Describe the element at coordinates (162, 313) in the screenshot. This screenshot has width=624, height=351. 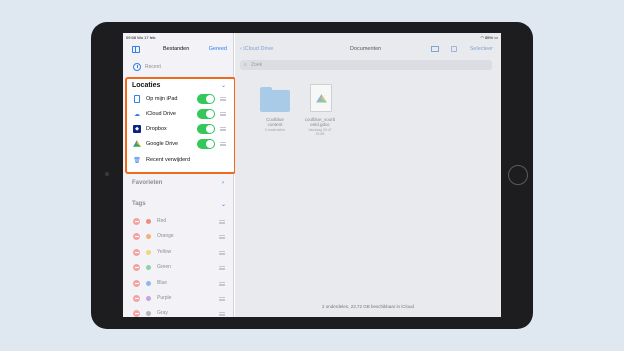
I see `tag-label: Gray` at that location.